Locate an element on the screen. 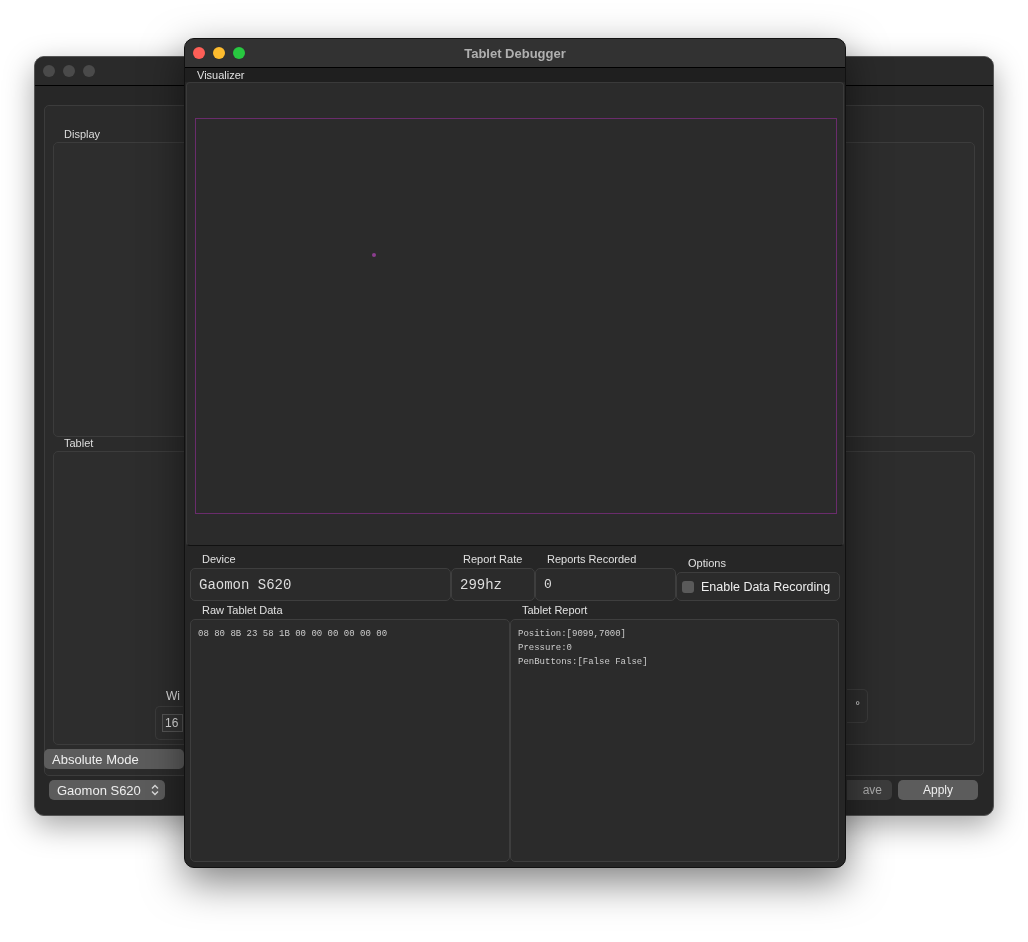  field-label: Report Rate is located at coordinates (493, 559).